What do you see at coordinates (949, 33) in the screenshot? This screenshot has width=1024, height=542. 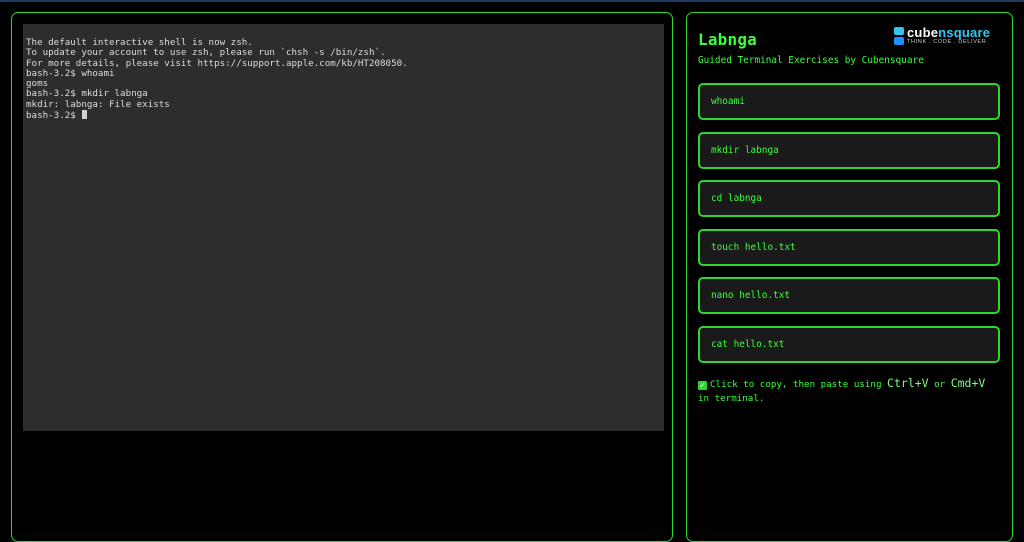 I see `logo-name: cubensquare` at bounding box center [949, 33].